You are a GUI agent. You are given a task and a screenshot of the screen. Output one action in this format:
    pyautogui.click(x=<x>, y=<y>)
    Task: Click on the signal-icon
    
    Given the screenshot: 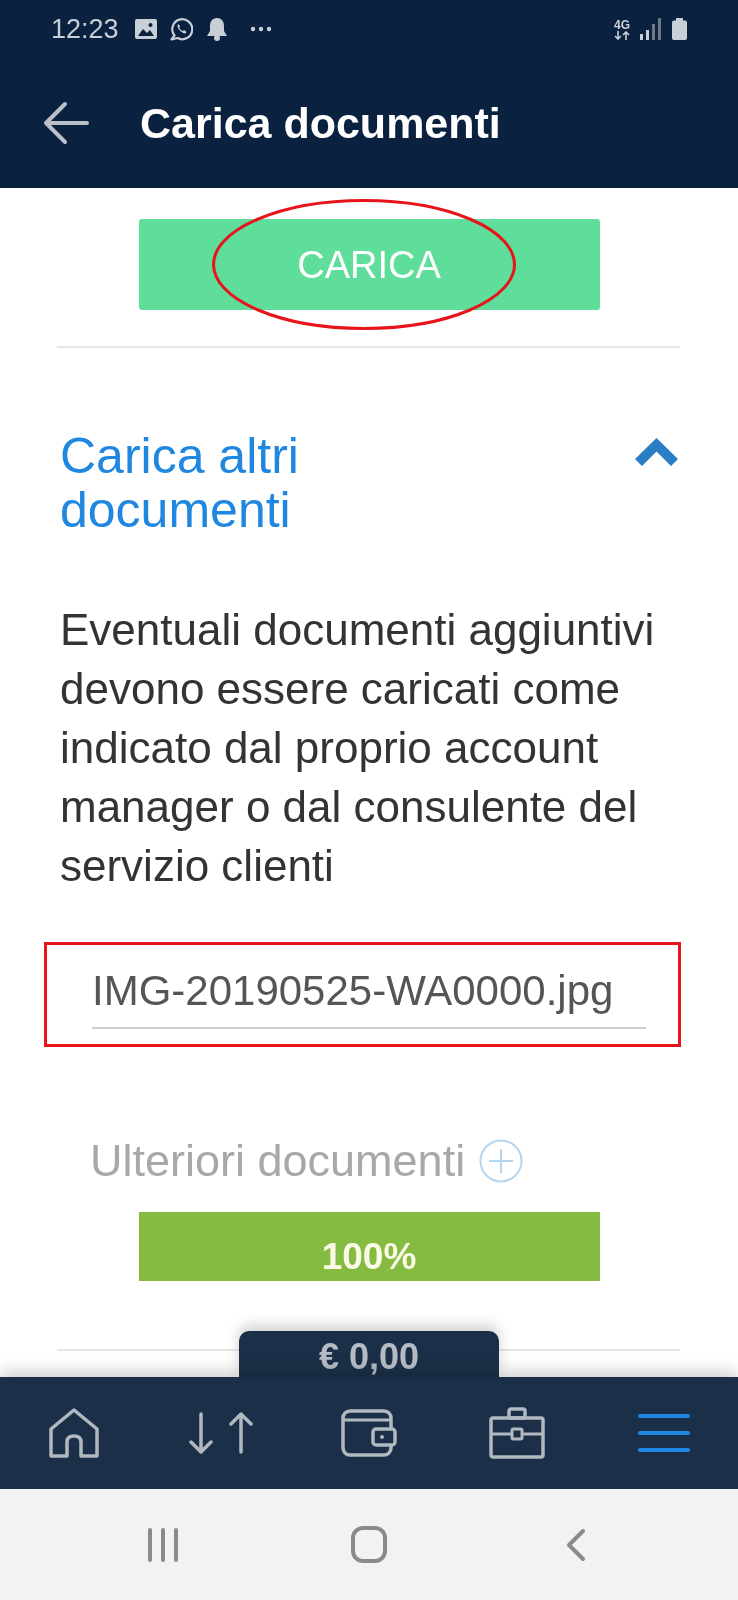 What is the action you would take?
    pyautogui.click(x=651, y=29)
    